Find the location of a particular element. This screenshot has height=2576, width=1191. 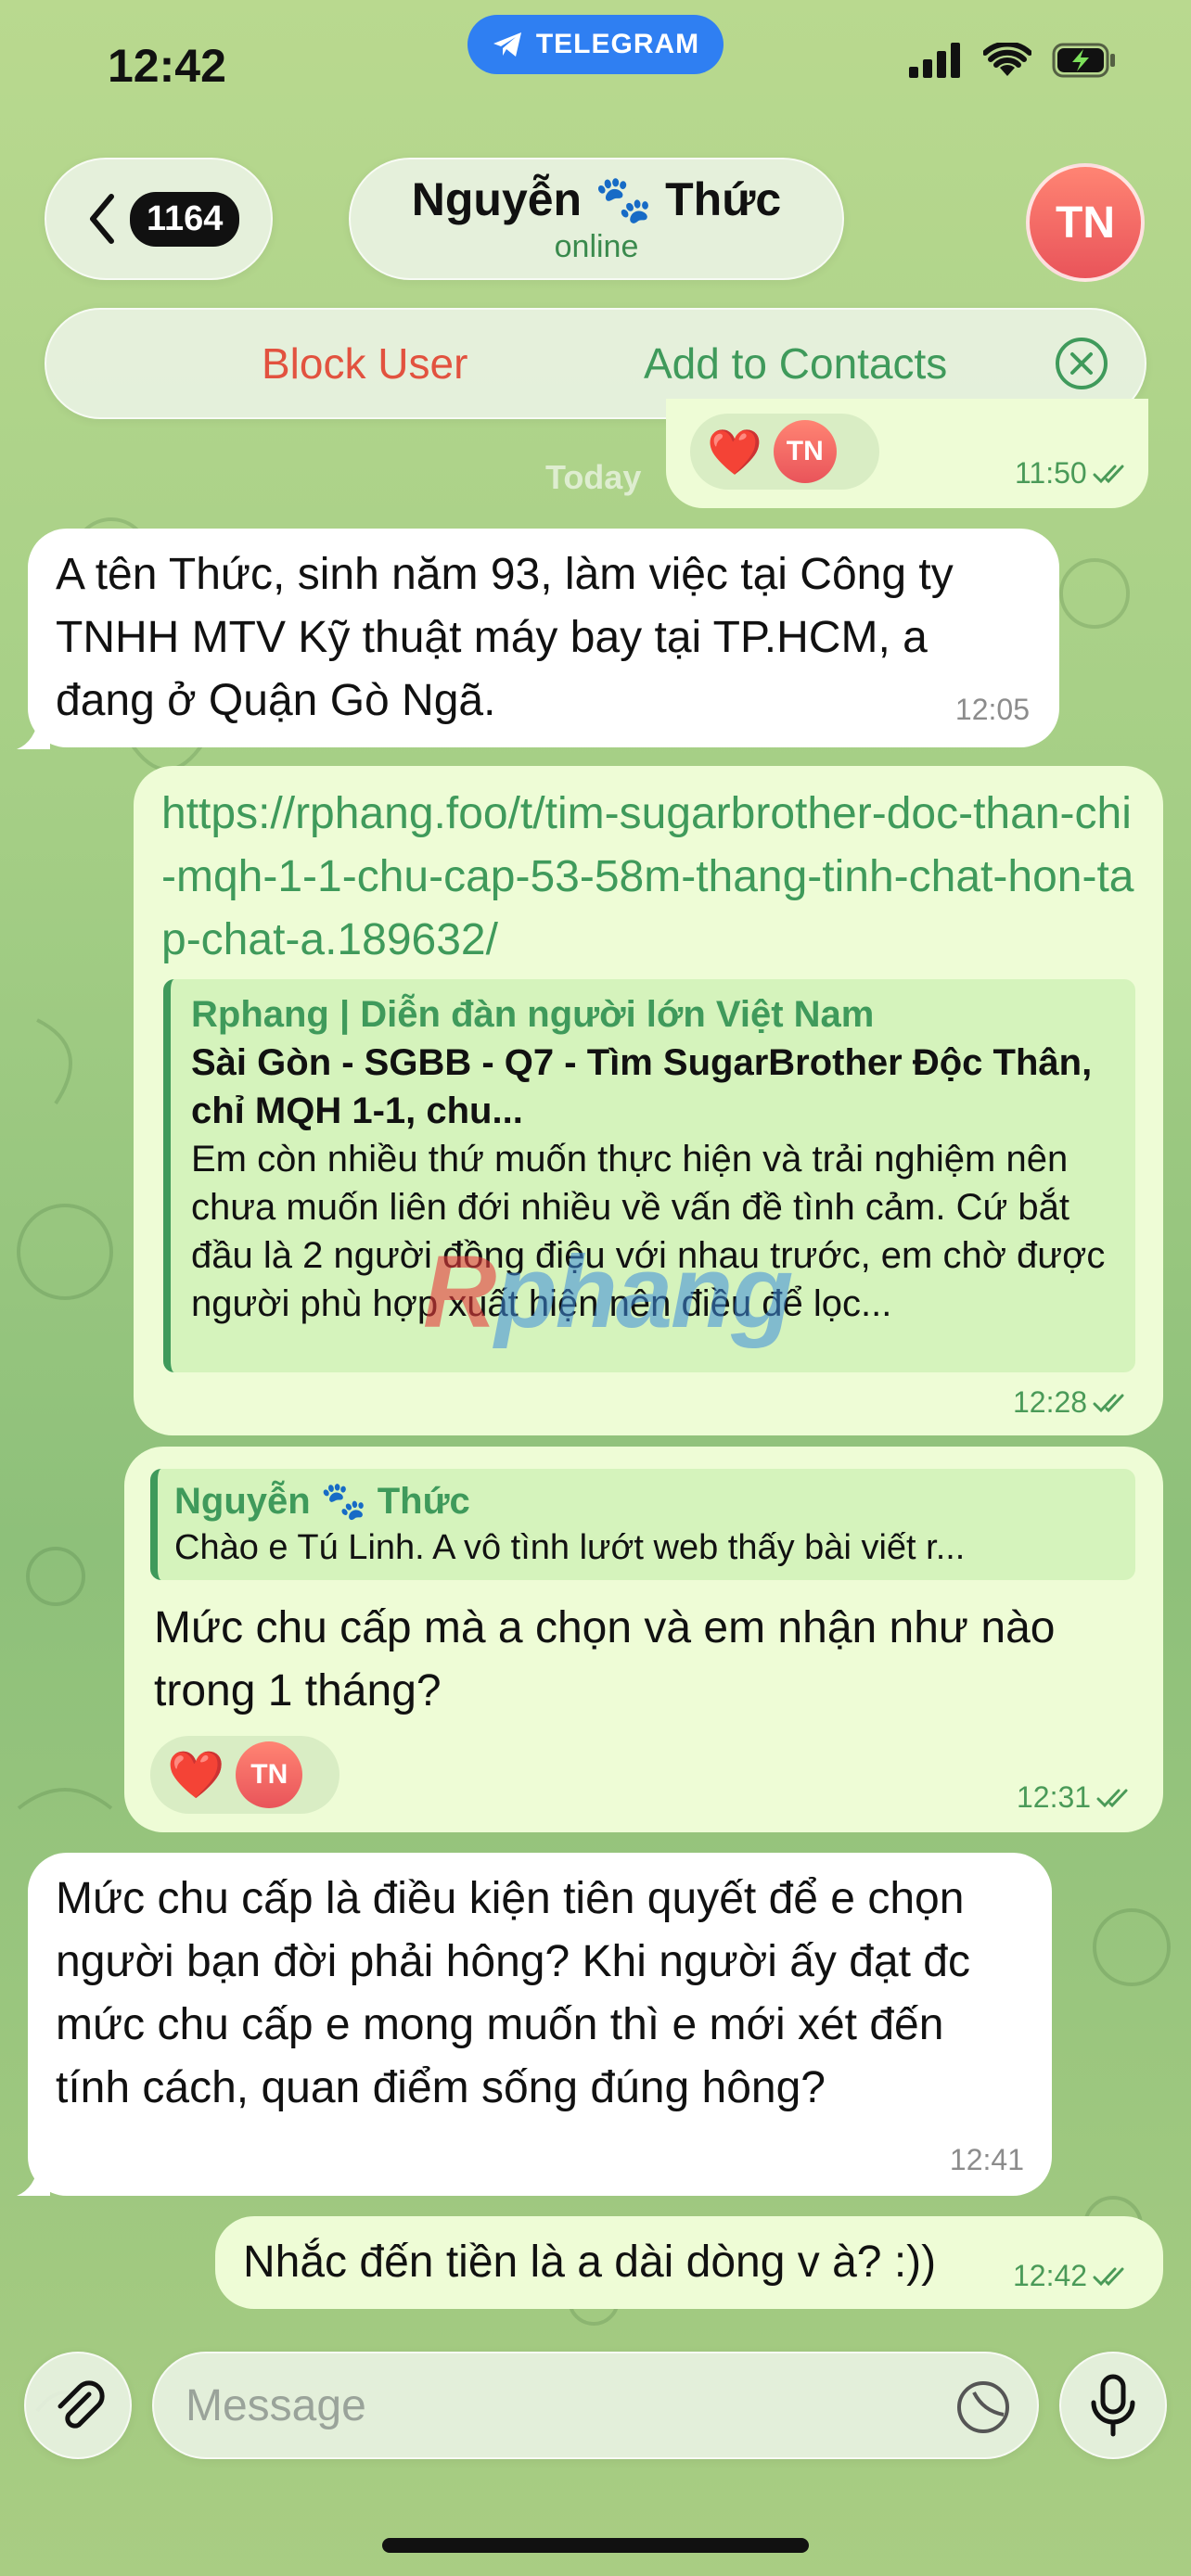

link-preview-site: Rphang | Diễn đàn người lớn Việt Nam is located at coordinates (533, 1015).